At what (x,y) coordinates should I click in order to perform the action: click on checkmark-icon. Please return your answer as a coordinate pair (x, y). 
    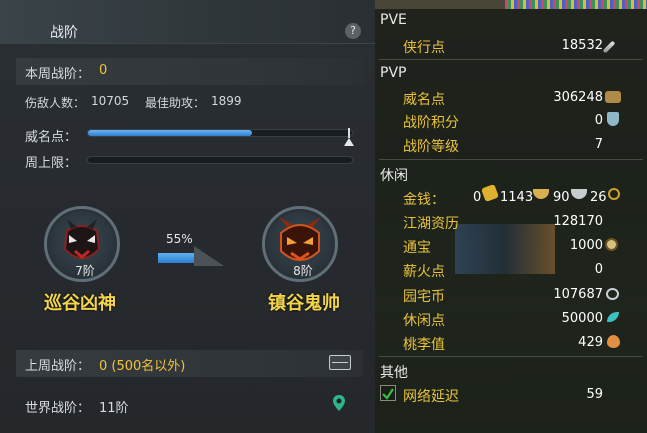
    Looking at the image, I should click on (388, 394).